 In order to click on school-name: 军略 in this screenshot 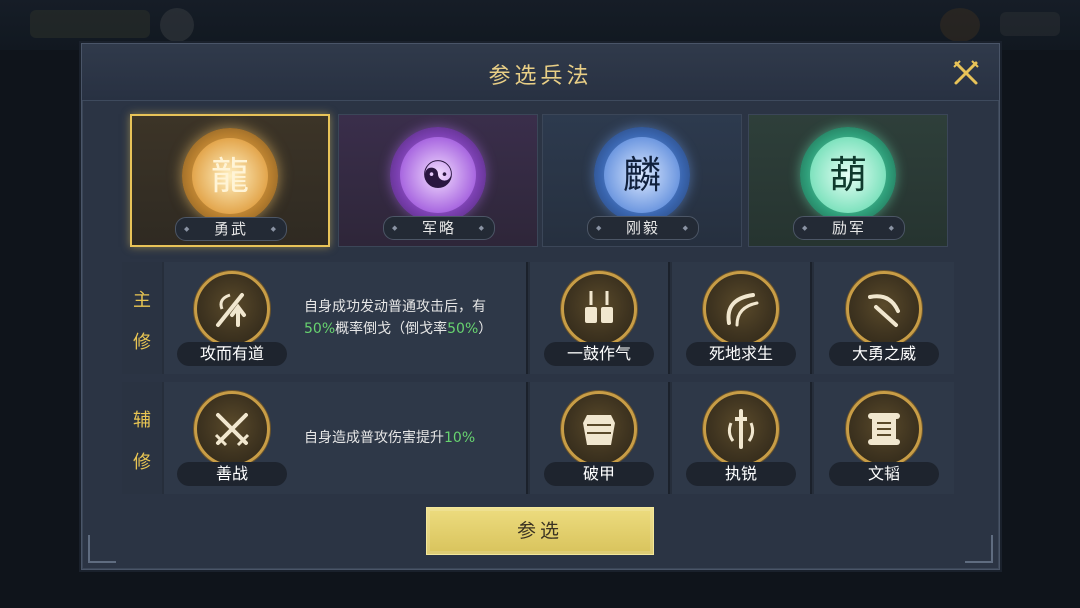, I will do `click(439, 228)`.